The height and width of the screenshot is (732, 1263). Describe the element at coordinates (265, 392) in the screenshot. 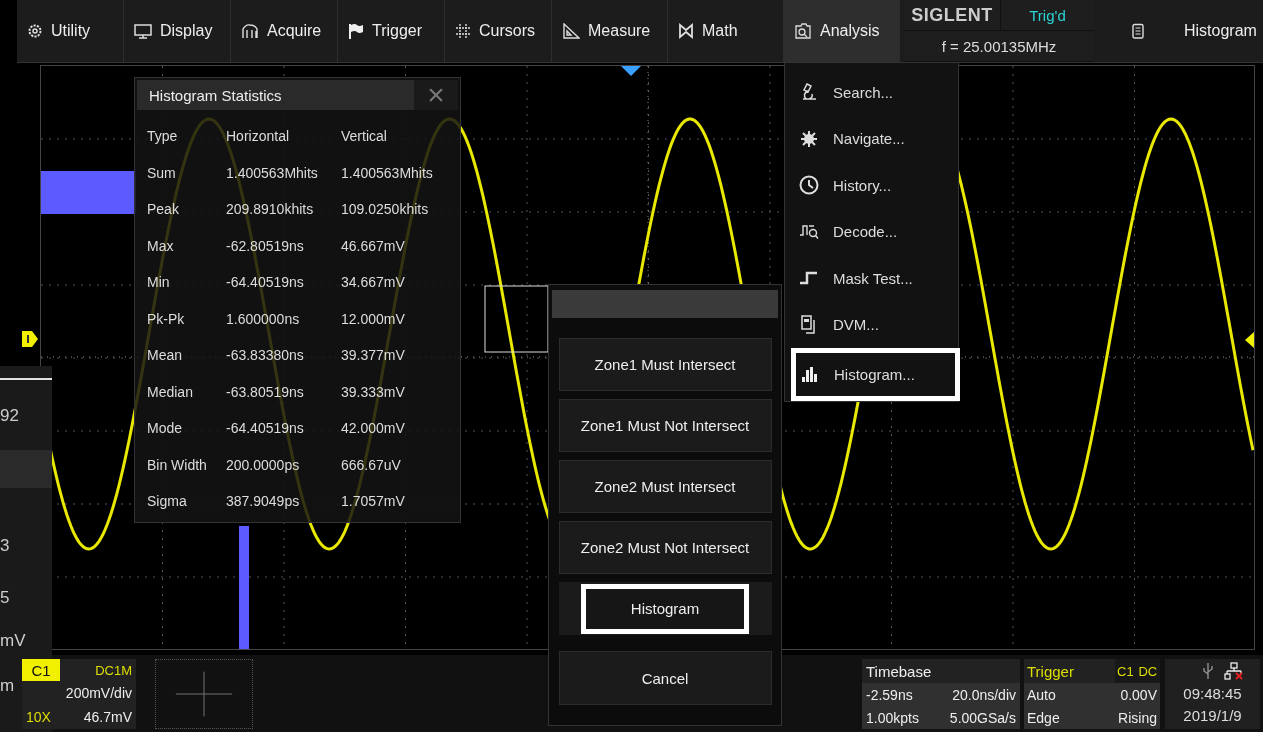

I see `table-cell-text: -63.80519ns` at that location.